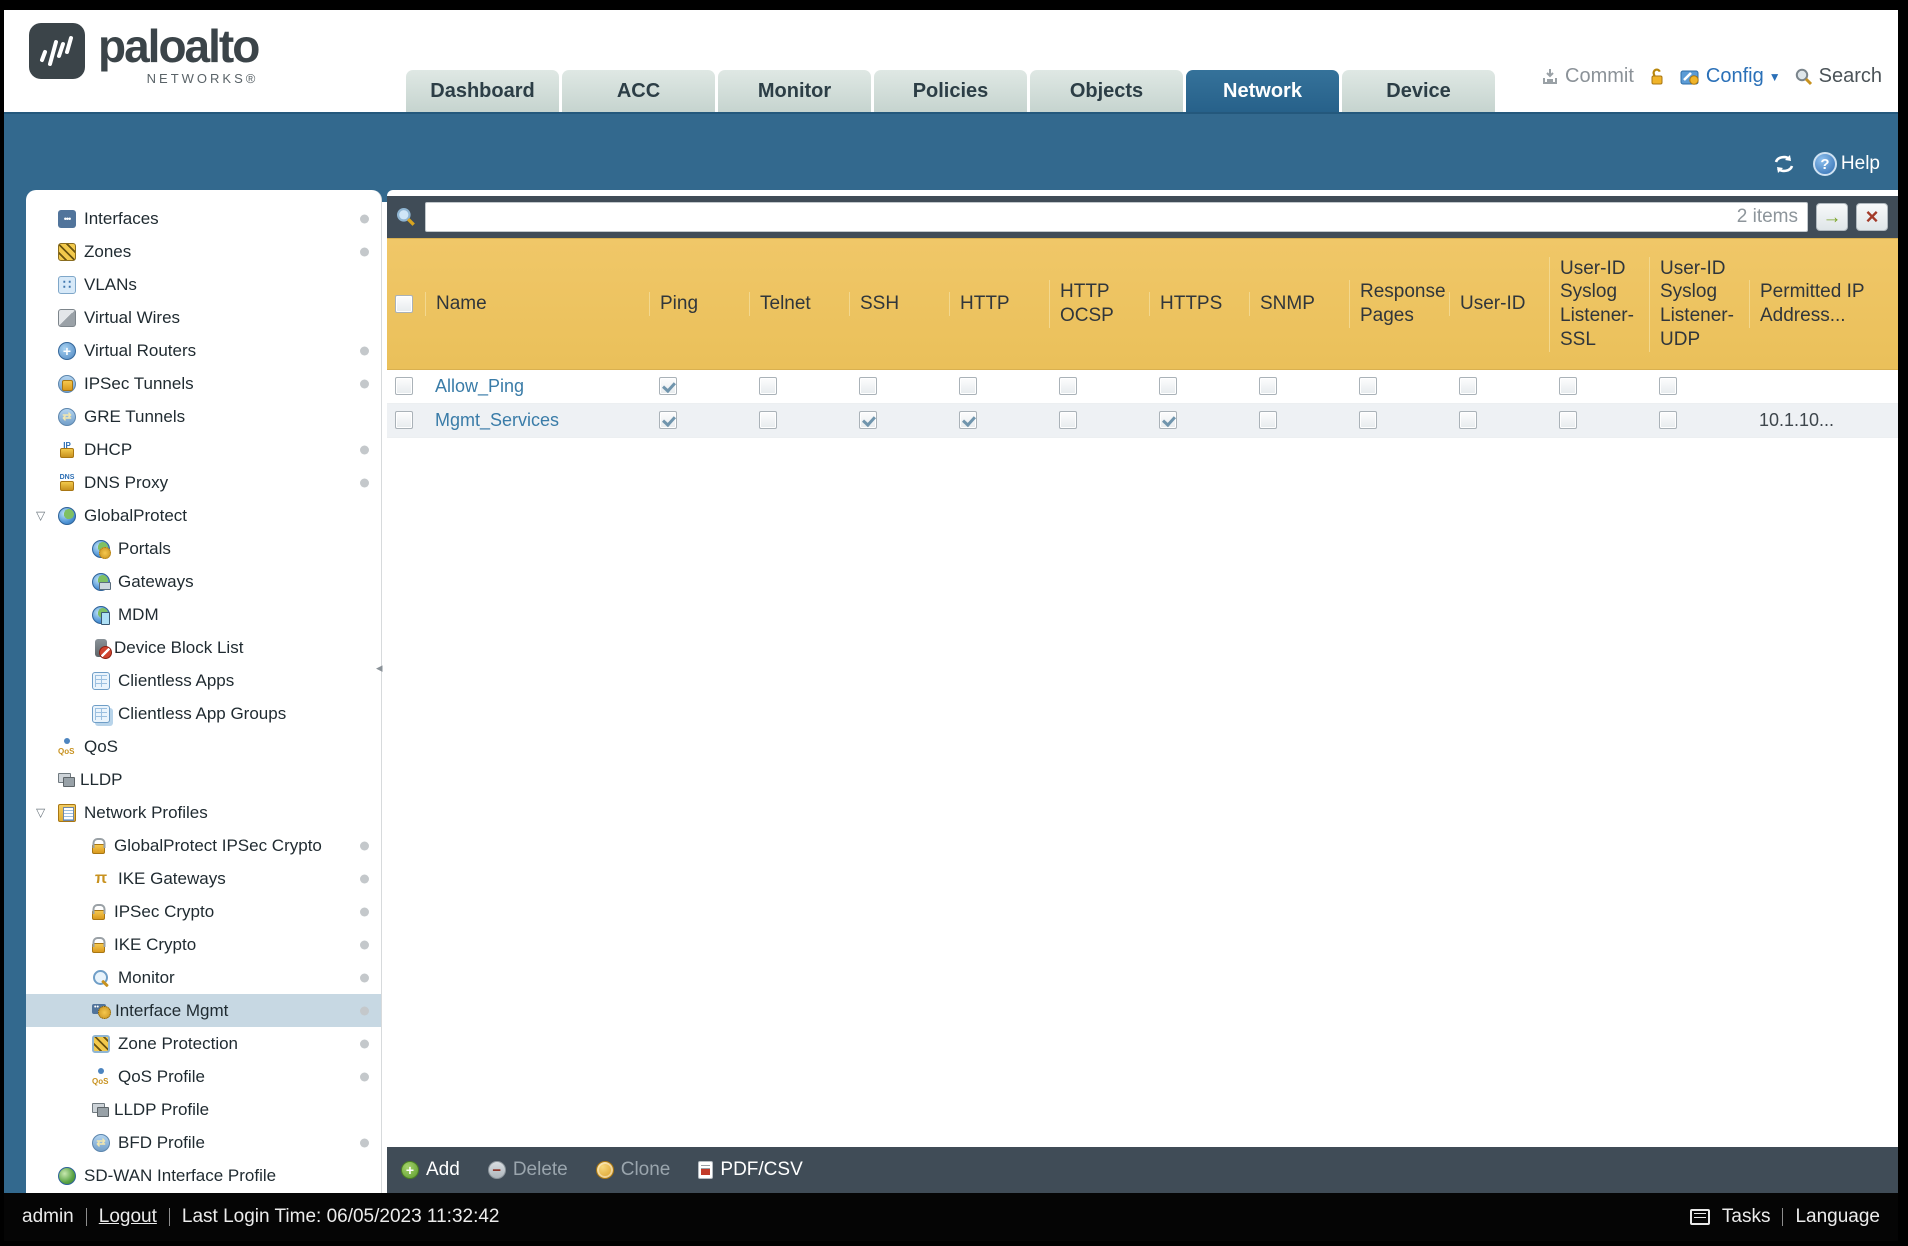  I want to click on qos-profile-icon, so click(101, 1077).